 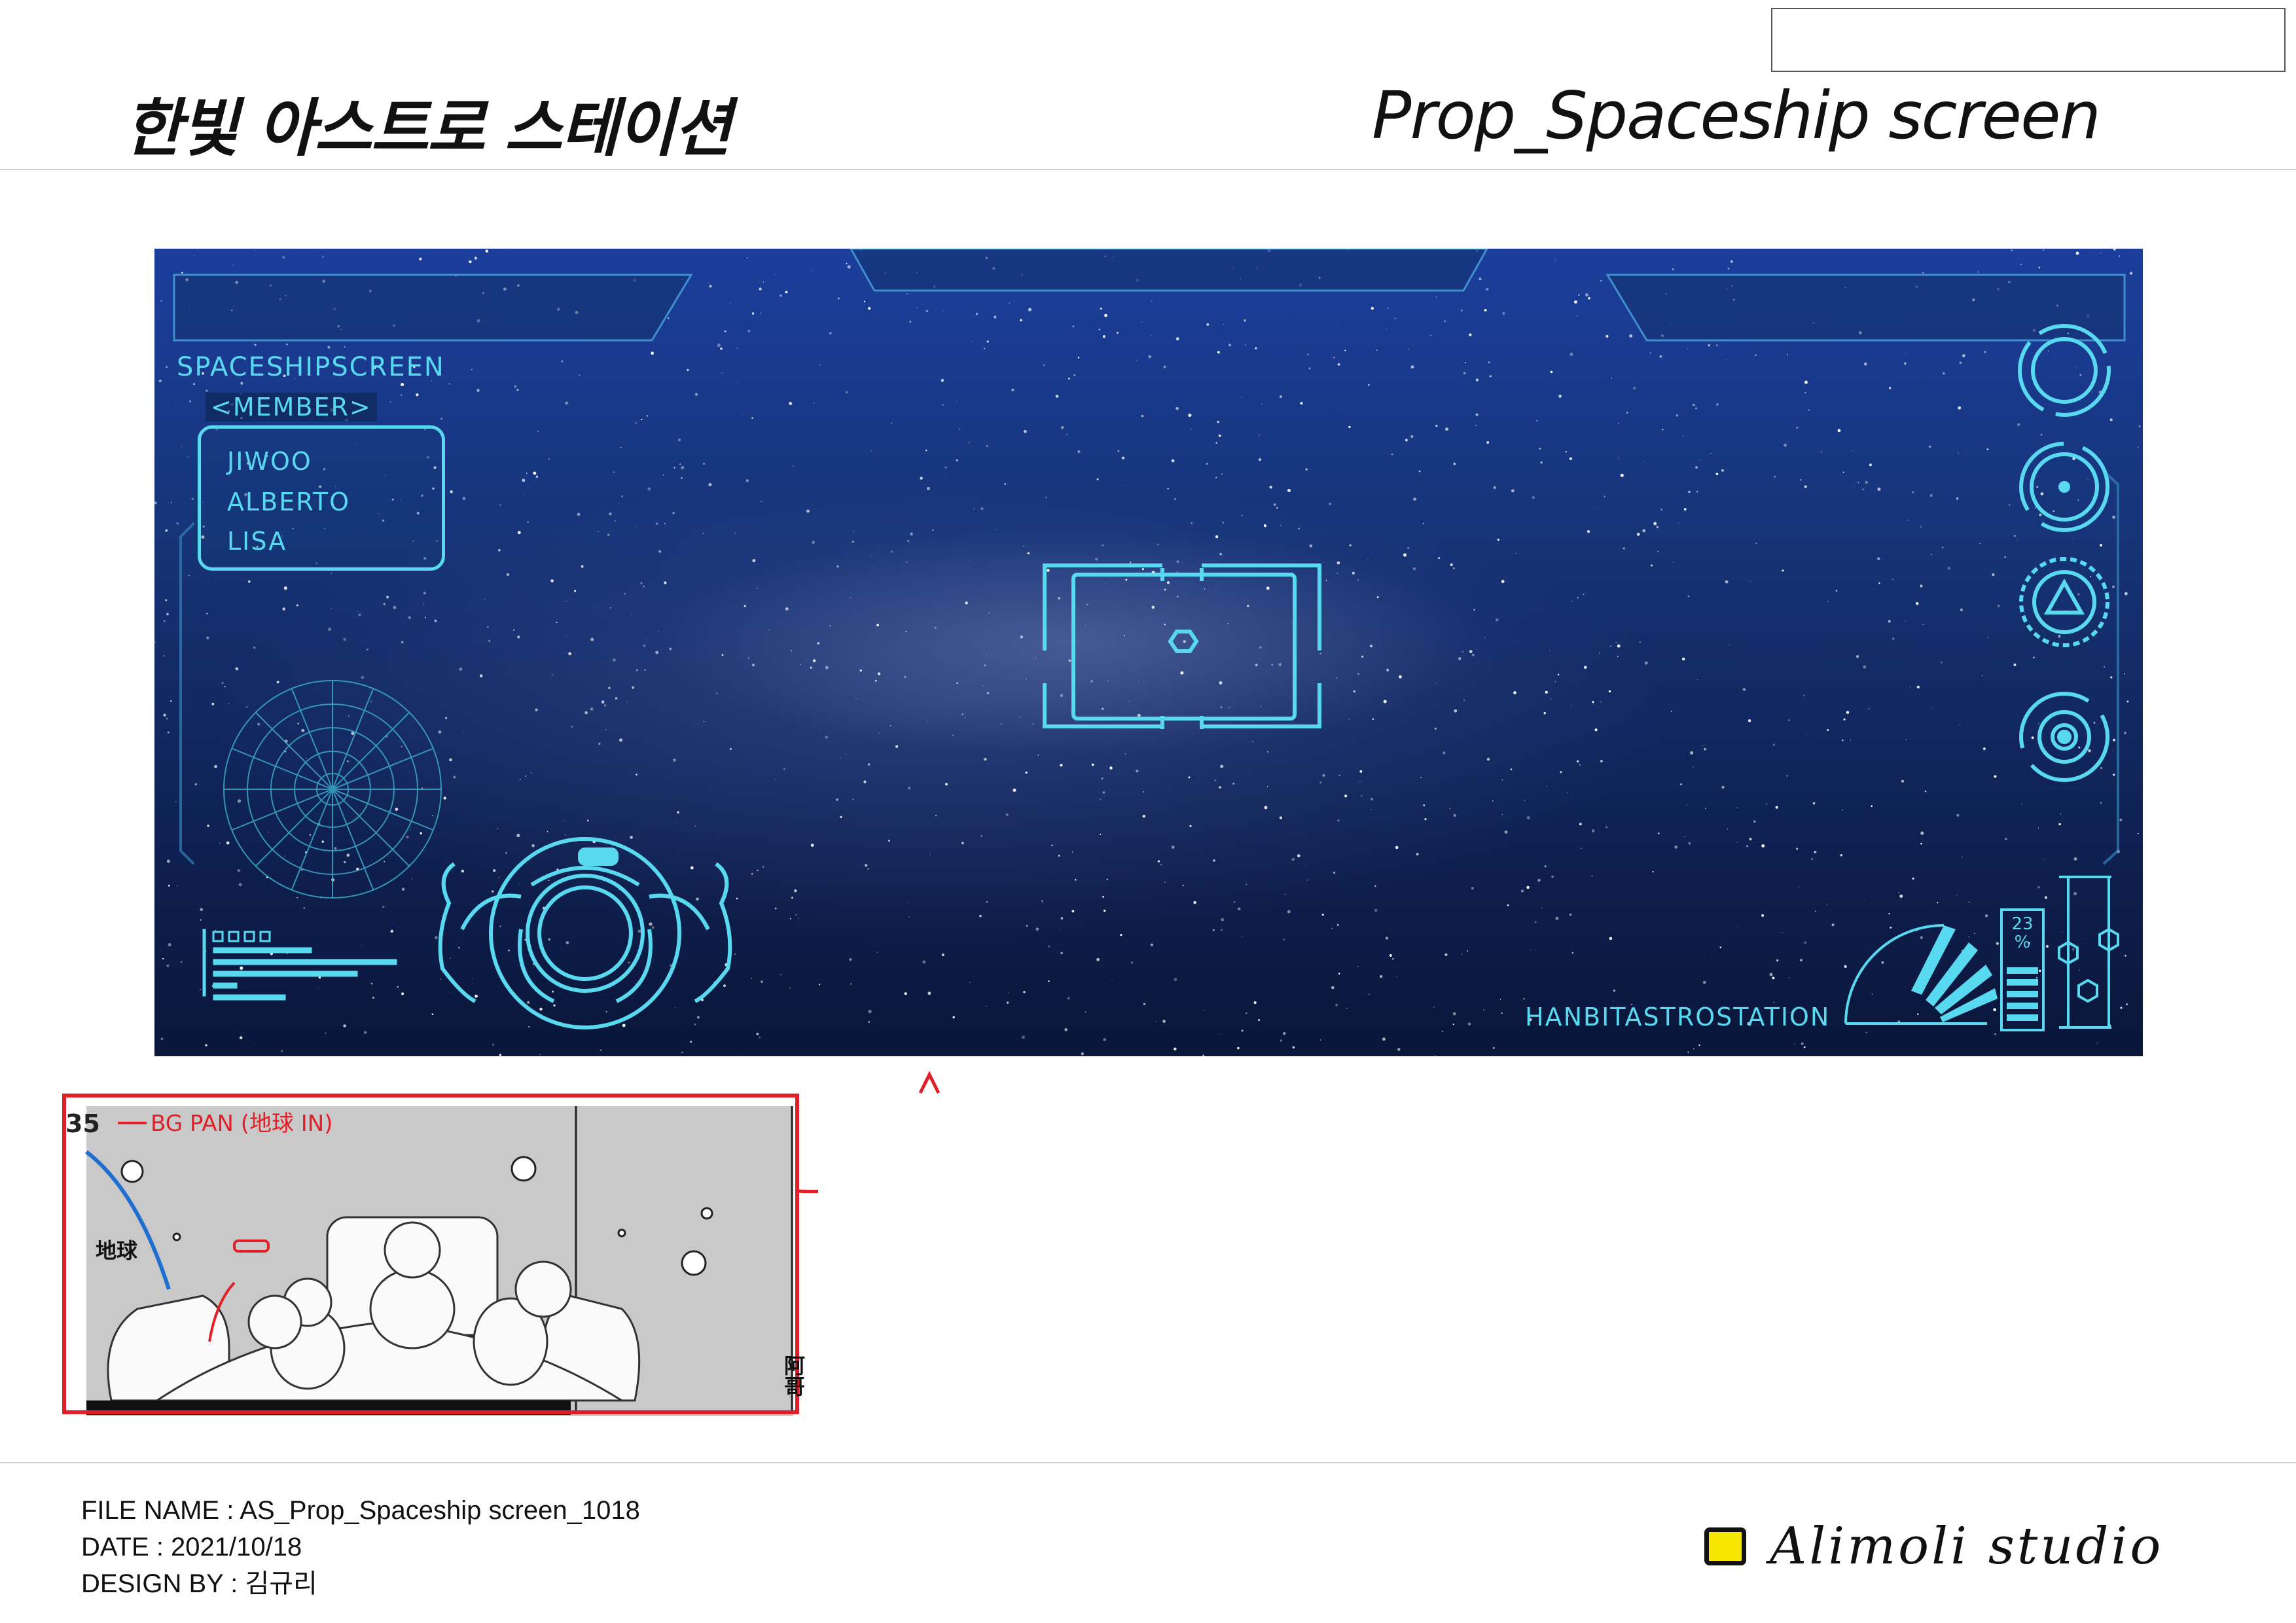 What do you see at coordinates (191, 1547) in the screenshot?
I see `file-date: DATE : 2021/10/18` at bounding box center [191, 1547].